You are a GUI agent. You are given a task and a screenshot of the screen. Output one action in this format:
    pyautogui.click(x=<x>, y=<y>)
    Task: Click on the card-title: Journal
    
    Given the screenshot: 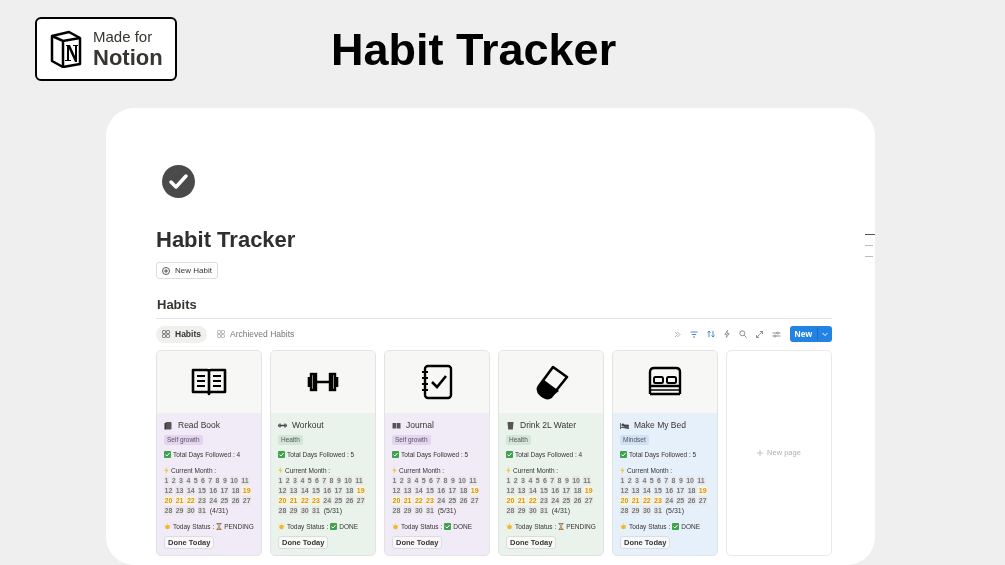 What is the action you would take?
    pyautogui.click(x=420, y=425)
    